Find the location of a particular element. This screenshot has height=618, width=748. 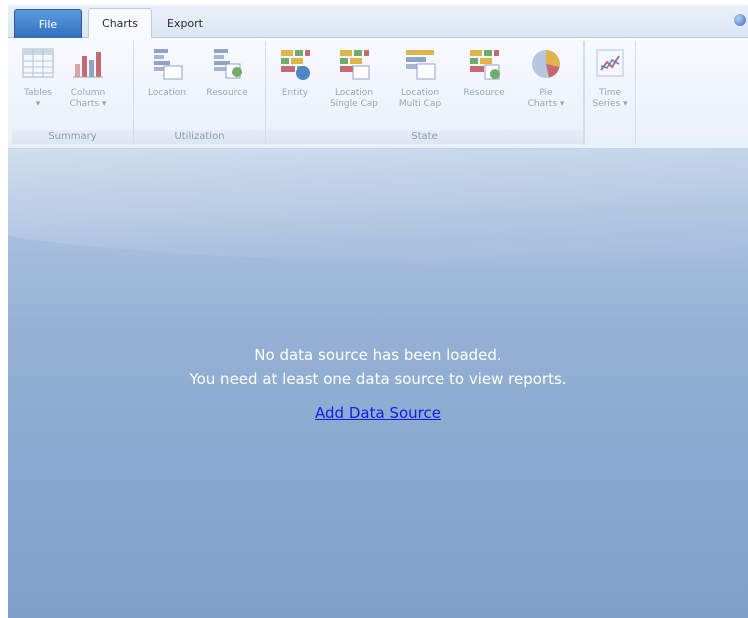

location-utilization-button: Location is located at coordinates (167, 85).